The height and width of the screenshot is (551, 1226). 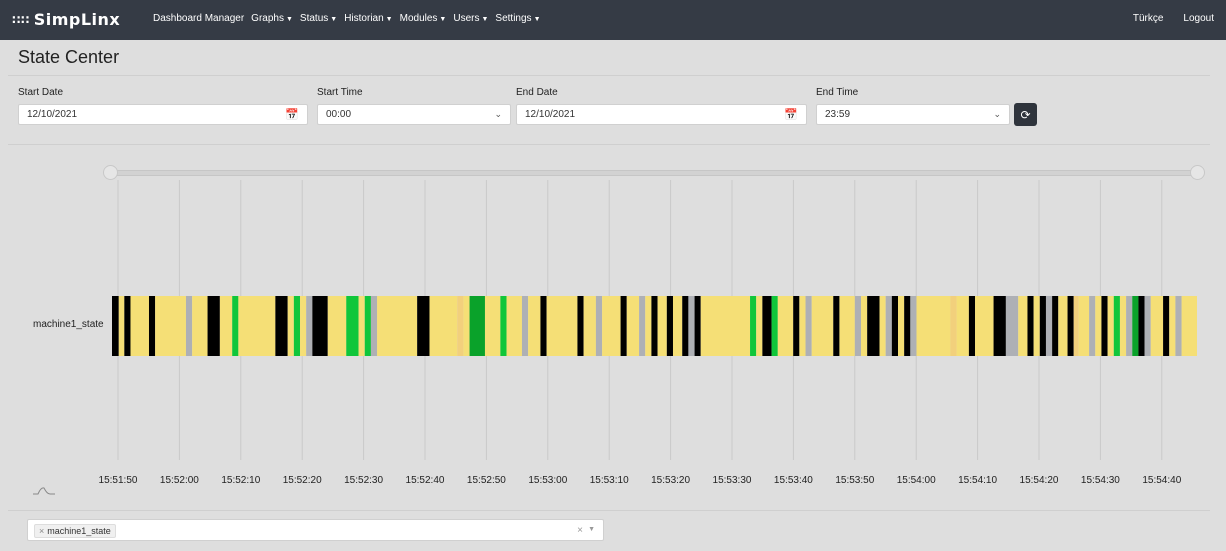 I want to click on refresh-button: ⟳, so click(x=1025, y=114).